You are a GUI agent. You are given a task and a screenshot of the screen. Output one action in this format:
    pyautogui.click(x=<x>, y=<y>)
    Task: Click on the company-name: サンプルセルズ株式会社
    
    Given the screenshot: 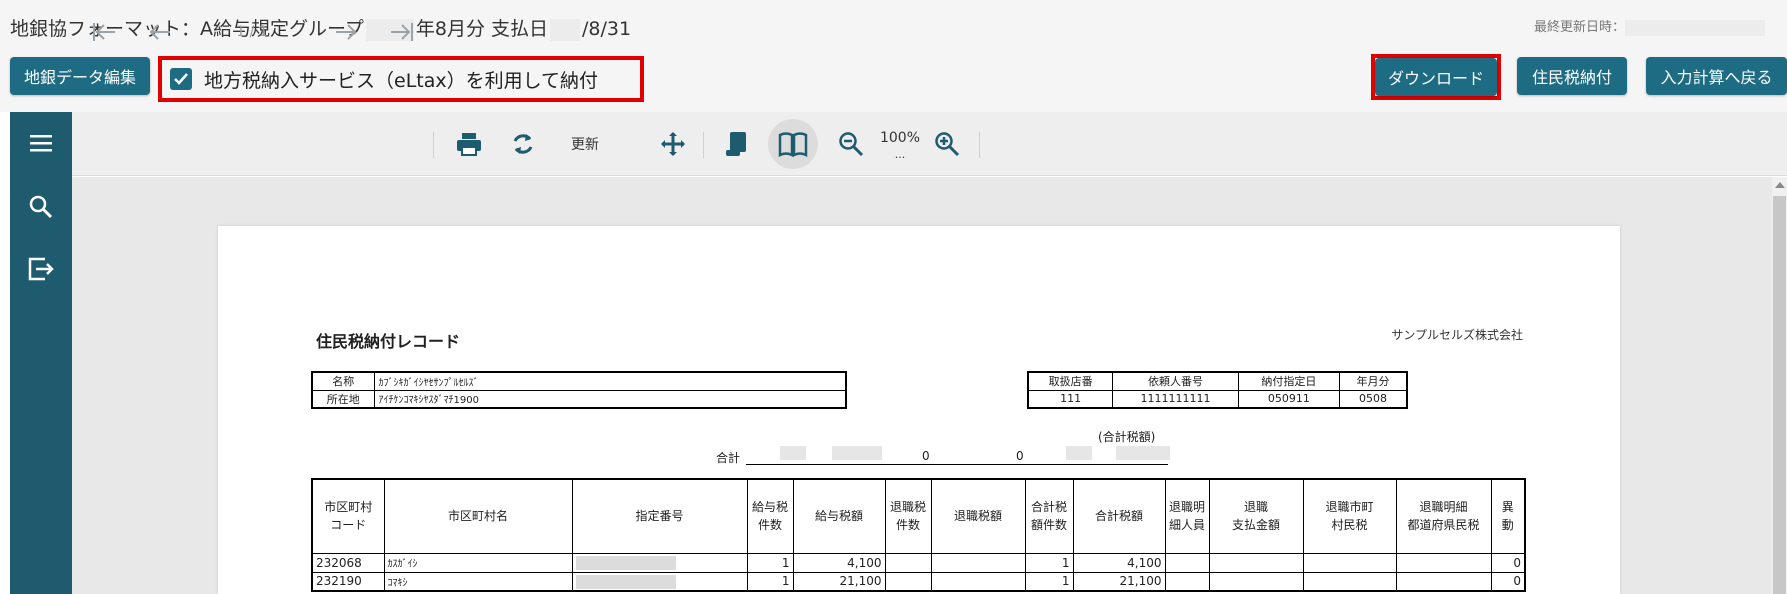 What is the action you would take?
    pyautogui.click(x=1457, y=335)
    